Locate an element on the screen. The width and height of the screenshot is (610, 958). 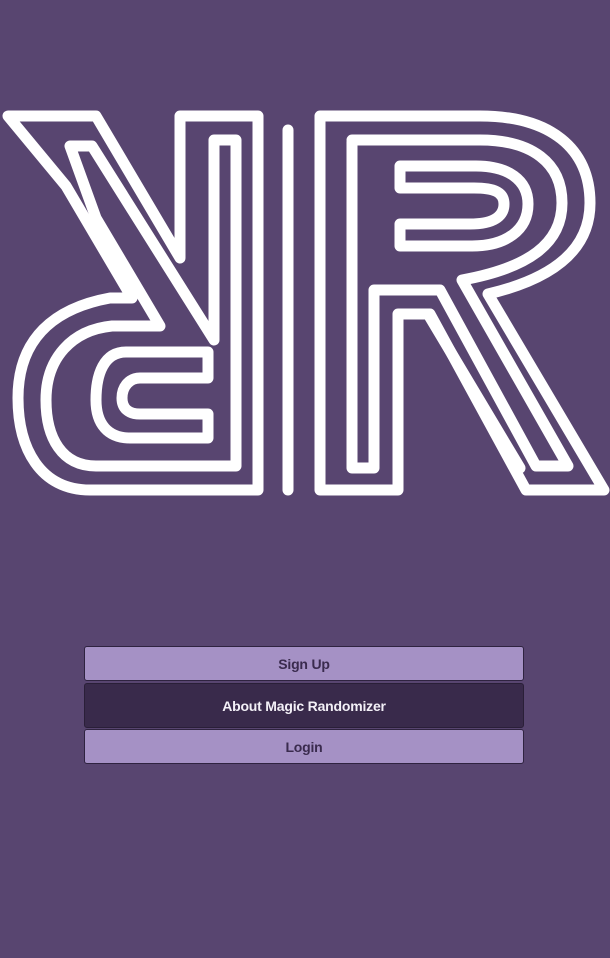
sign-up-button: Sign Up is located at coordinates (304, 663).